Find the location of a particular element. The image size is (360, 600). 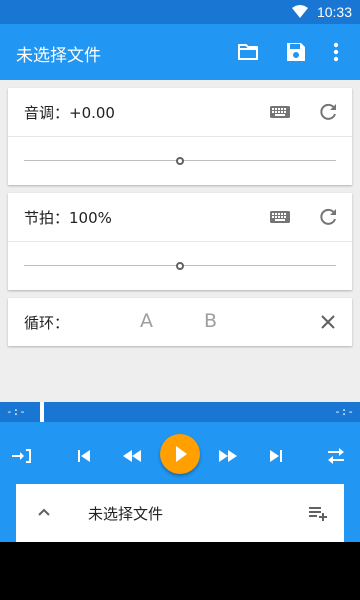

remaining-time: -:- is located at coordinates (344, 411).